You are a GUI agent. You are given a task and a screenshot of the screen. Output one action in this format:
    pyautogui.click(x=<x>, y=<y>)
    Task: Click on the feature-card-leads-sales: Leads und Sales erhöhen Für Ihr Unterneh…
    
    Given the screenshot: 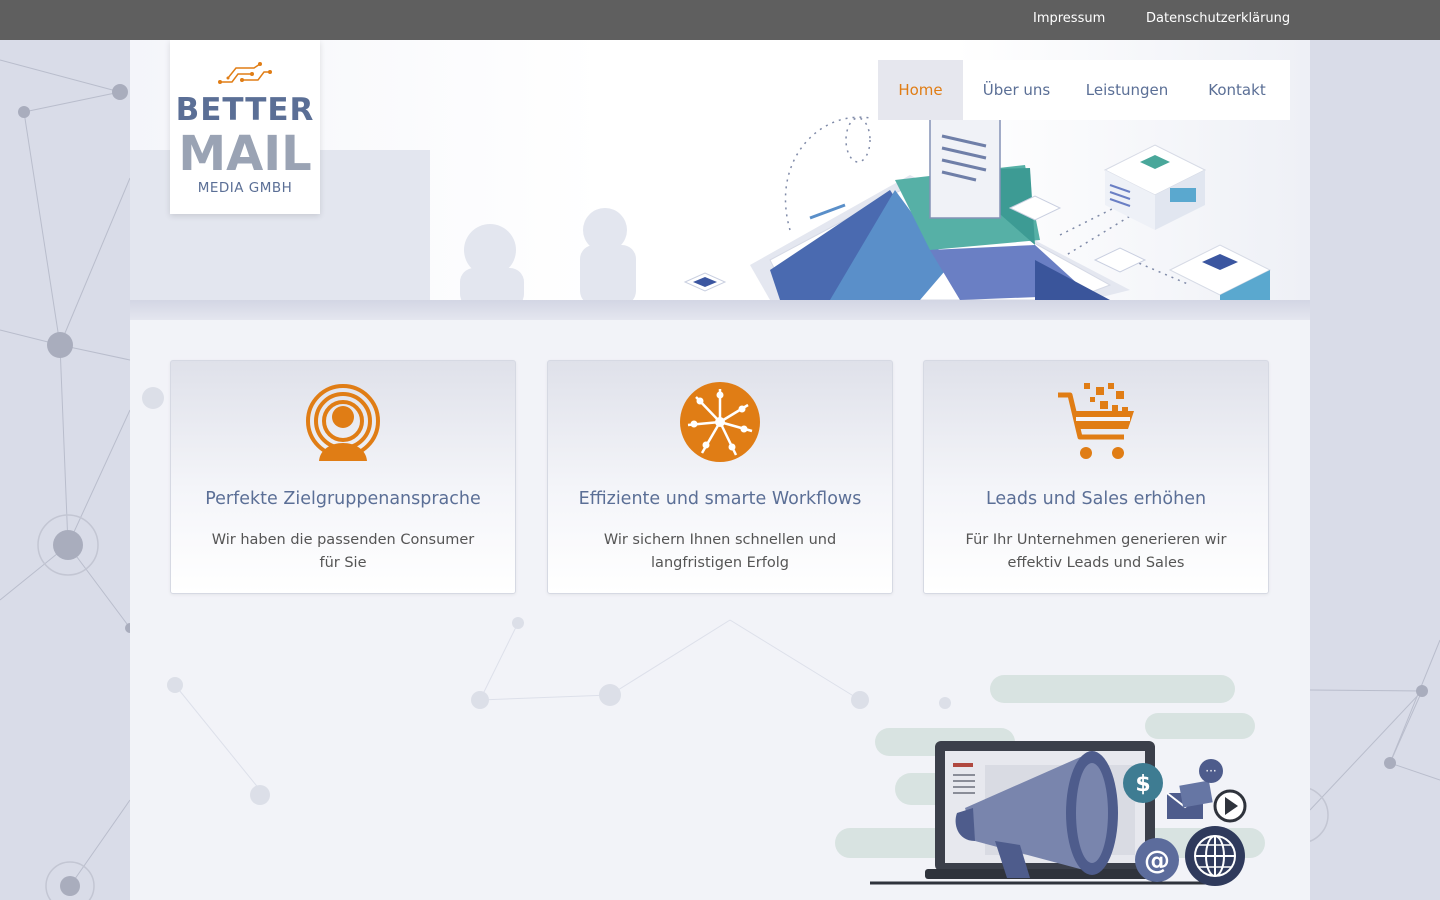 What is the action you would take?
    pyautogui.click(x=1096, y=477)
    